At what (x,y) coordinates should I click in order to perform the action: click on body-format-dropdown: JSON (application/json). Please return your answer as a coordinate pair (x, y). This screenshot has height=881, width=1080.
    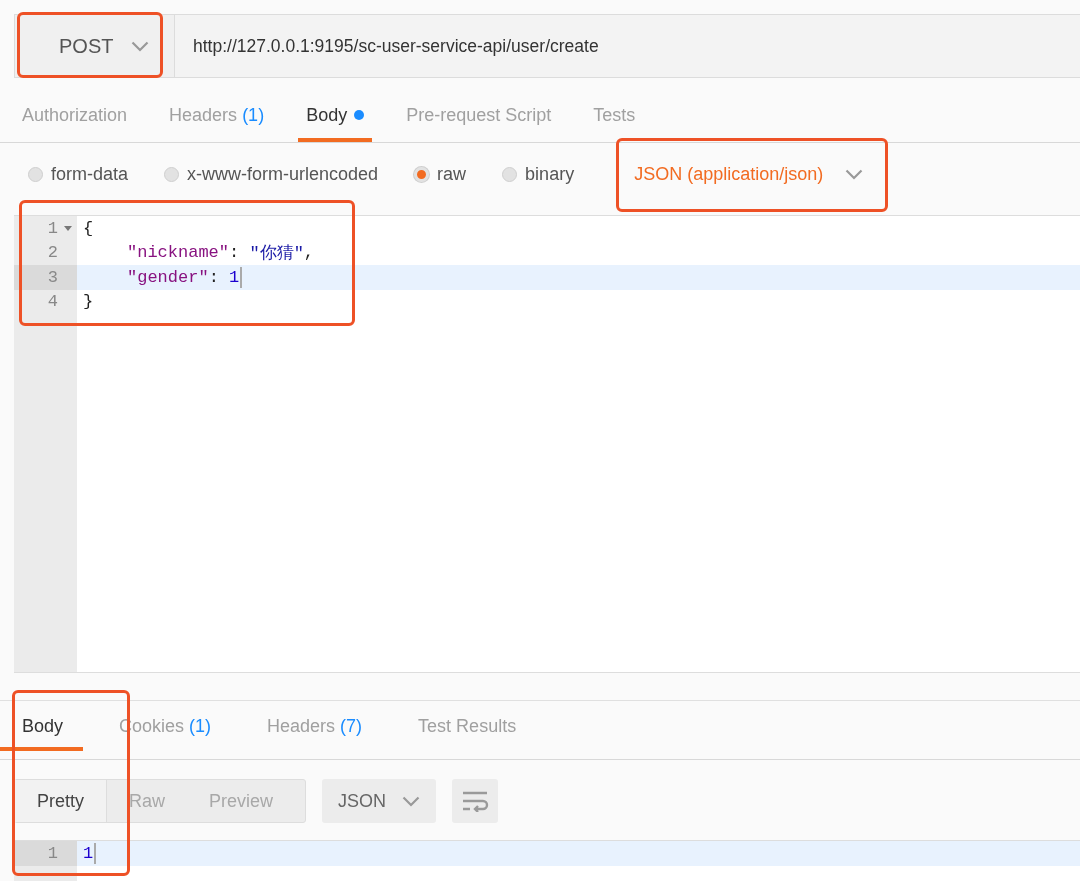
    Looking at the image, I should click on (749, 174).